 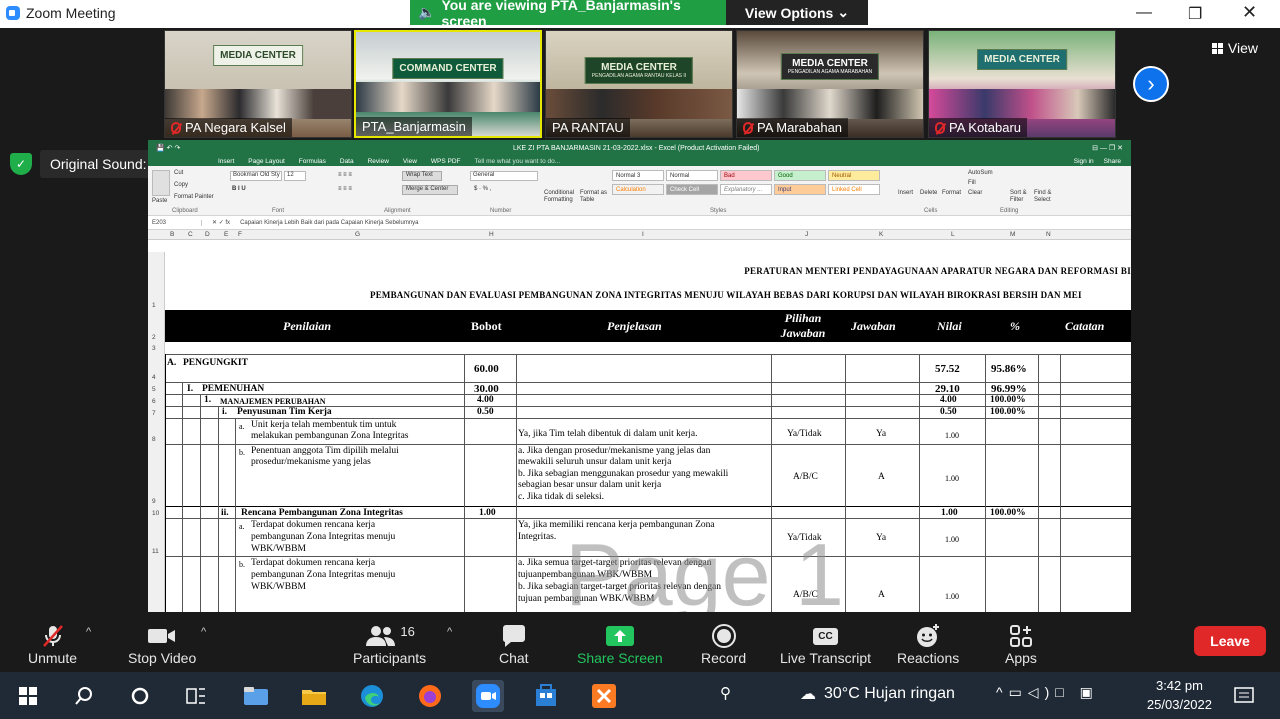 What do you see at coordinates (854, 189) in the screenshot?
I see `style-linked-cell: Linked Cell` at bounding box center [854, 189].